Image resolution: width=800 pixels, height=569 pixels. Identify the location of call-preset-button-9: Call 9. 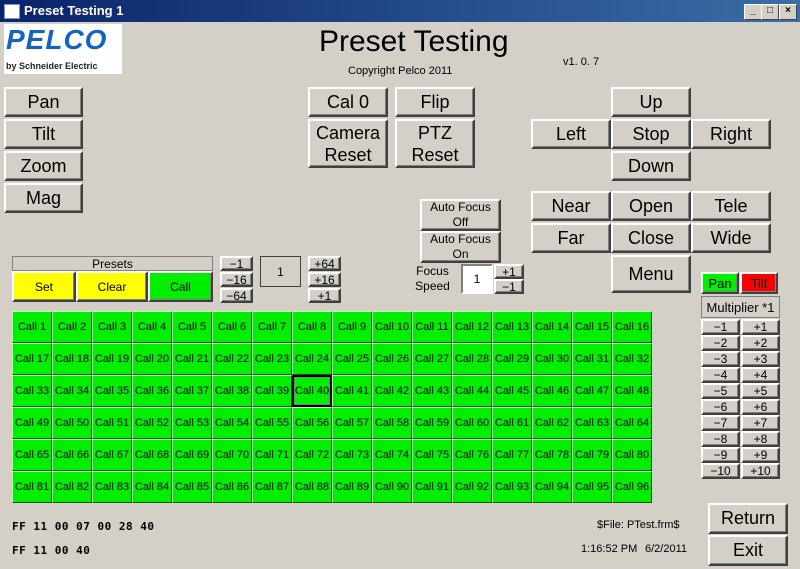
(352, 327).